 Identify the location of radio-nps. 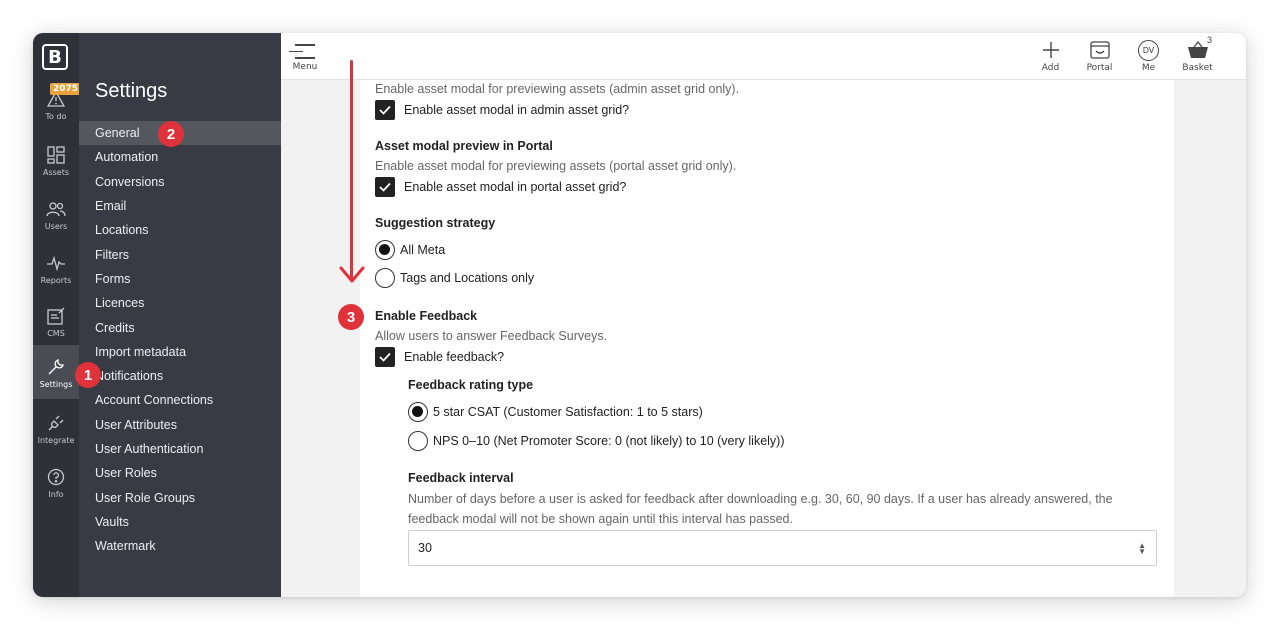
(418, 441).